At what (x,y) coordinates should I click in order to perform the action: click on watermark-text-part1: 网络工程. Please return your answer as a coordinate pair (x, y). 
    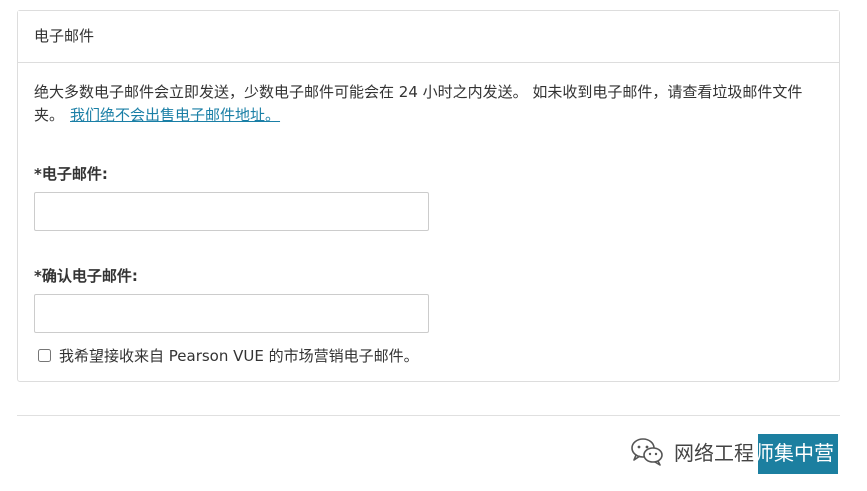
    Looking at the image, I should click on (714, 452).